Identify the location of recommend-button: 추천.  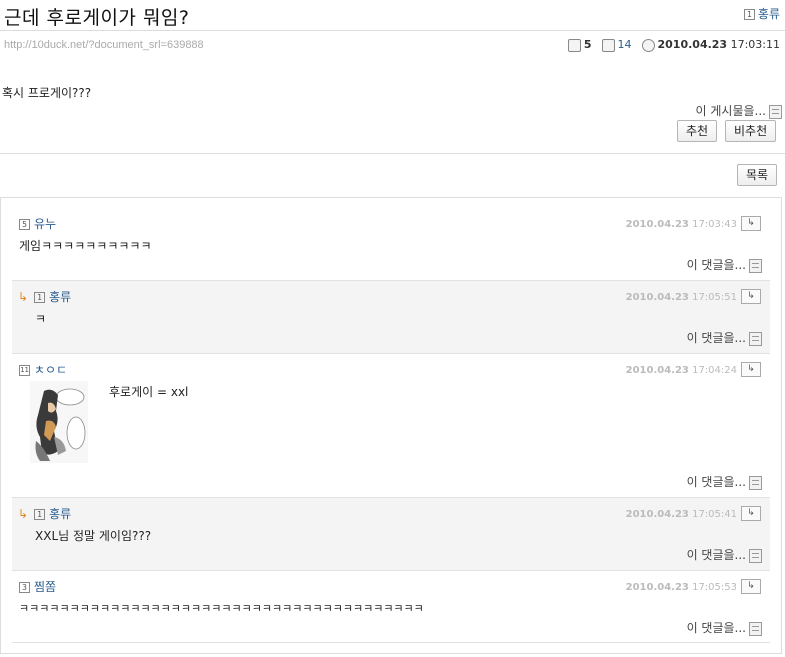
(697, 131).